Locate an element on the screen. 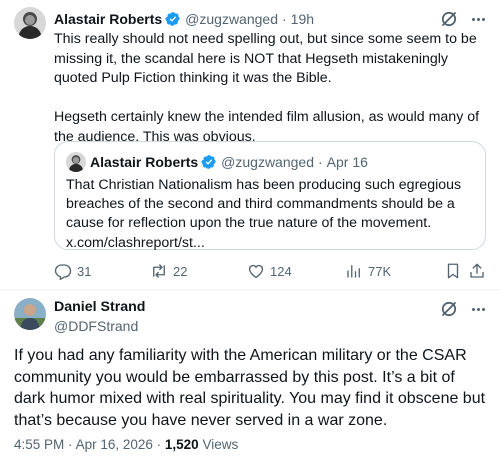 Image resolution: width=500 pixels, height=465 pixels. like-icon is located at coordinates (256, 271).